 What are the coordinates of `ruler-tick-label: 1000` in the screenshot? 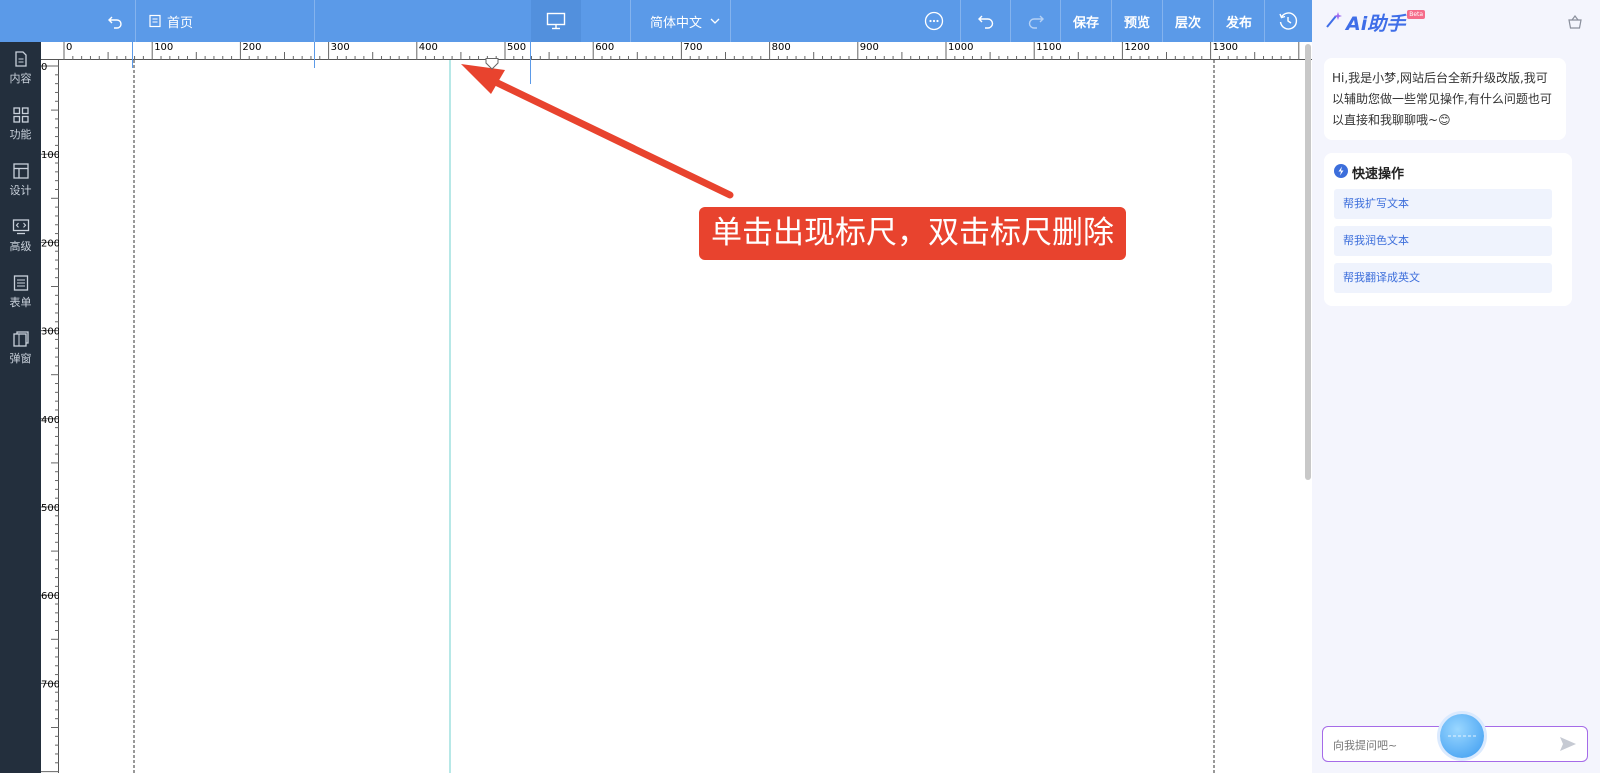 It's located at (960, 47).